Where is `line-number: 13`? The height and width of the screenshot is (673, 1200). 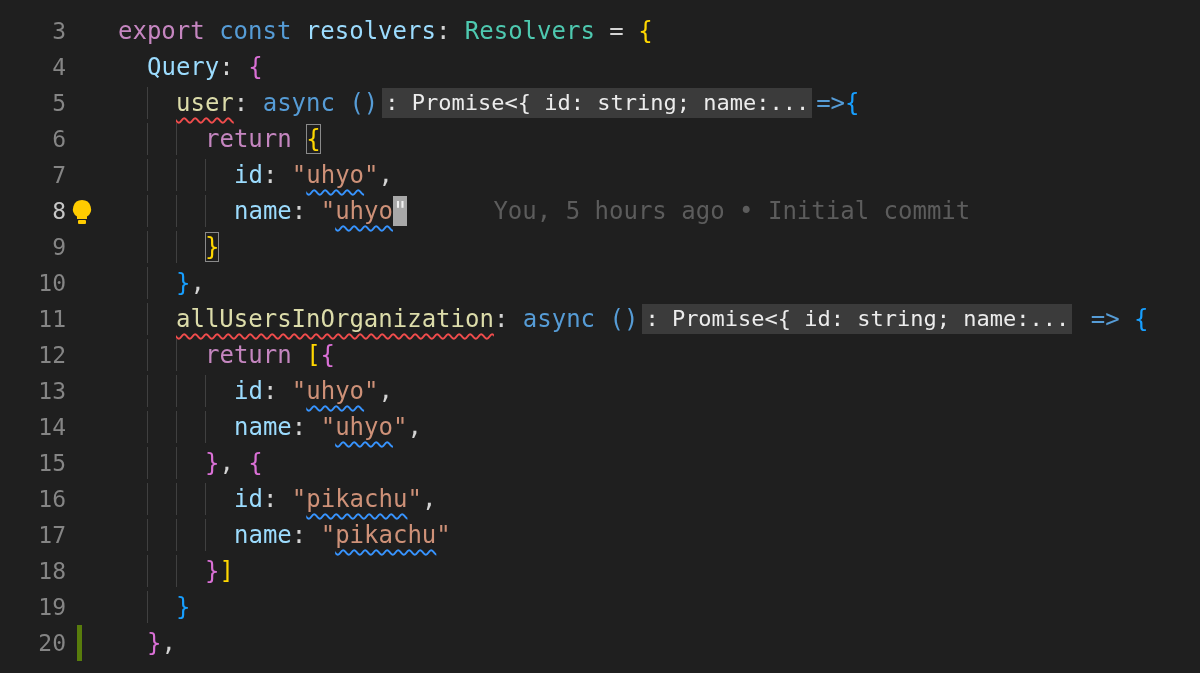 line-number: 13 is located at coordinates (51, 391).